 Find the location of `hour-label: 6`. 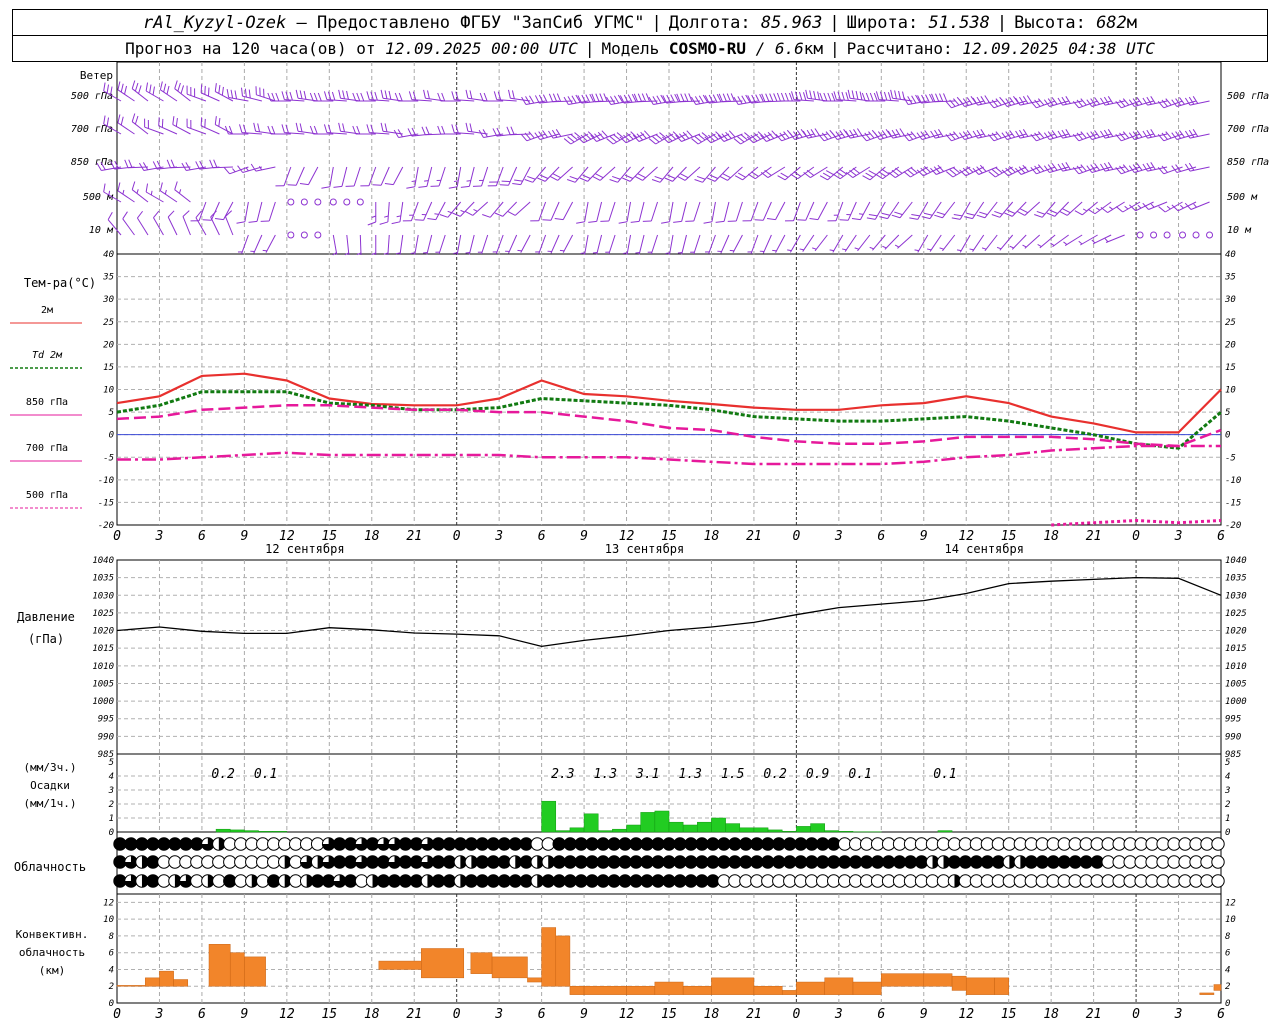

hour-label: 6 is located at coordinates (202, 536).